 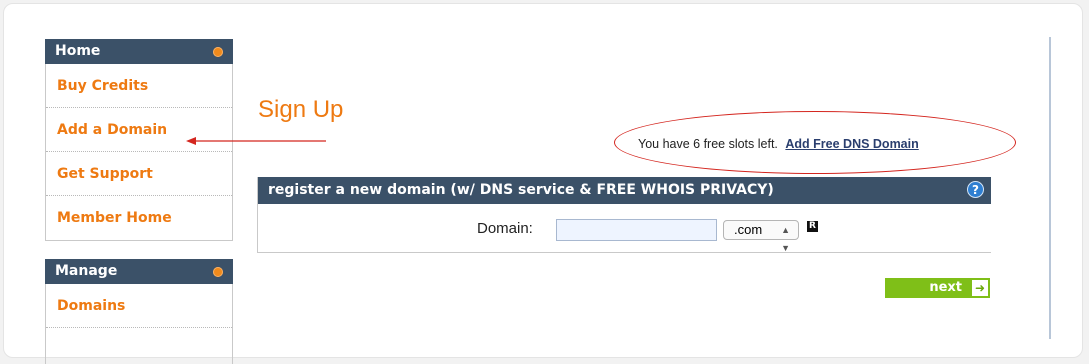 What do you see at coordinates (139, 174) in the screenshot?
I see `sidebar-item-get-support: Get Support` at bounding box center [139, 174].